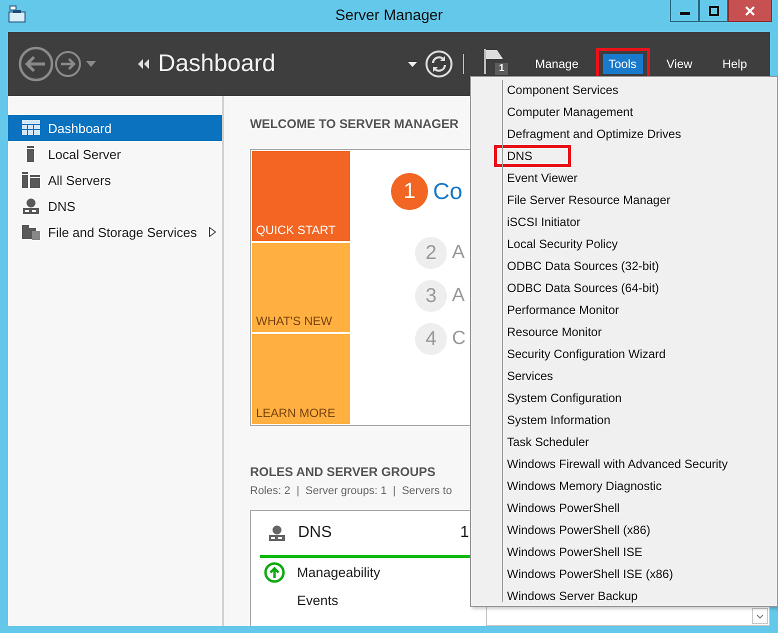  Describe the element at coordinates (115, 180) in the screenshot. I see `sidebar-item: All Servers` at that location.